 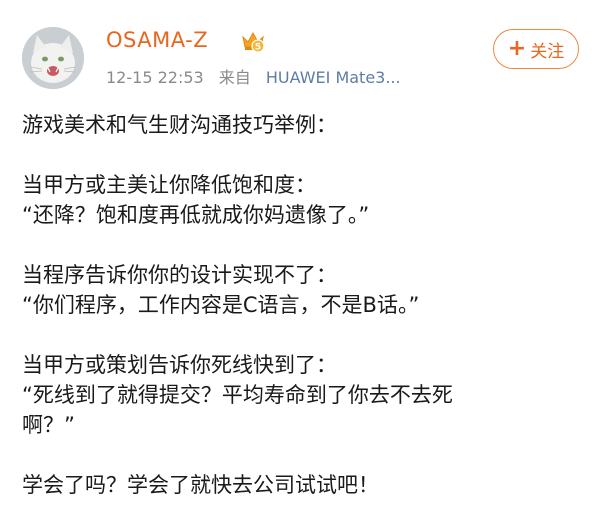 I want to click on post-time: 12-15 22:53, so click(x=155, y=77).